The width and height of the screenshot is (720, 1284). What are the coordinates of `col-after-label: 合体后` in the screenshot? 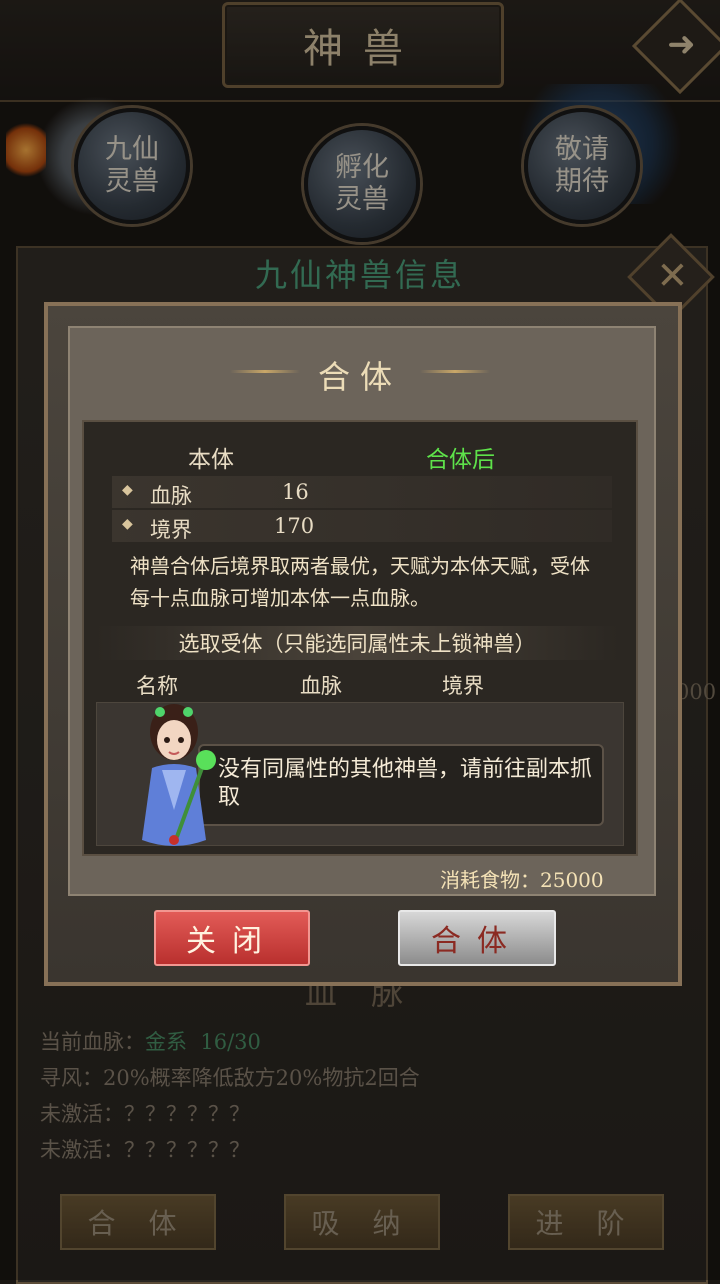 It's located at (460, 460).